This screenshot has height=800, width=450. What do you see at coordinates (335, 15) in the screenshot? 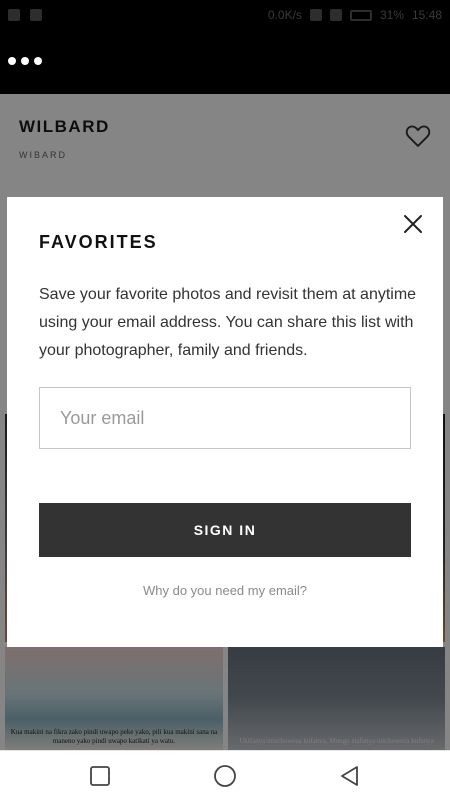
I see `signal-icon` at bounding box center [335, 15].